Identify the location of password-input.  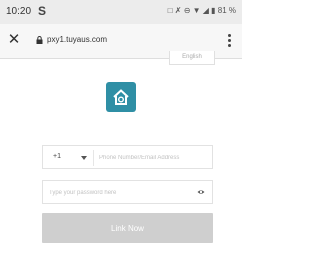
(120, 192).